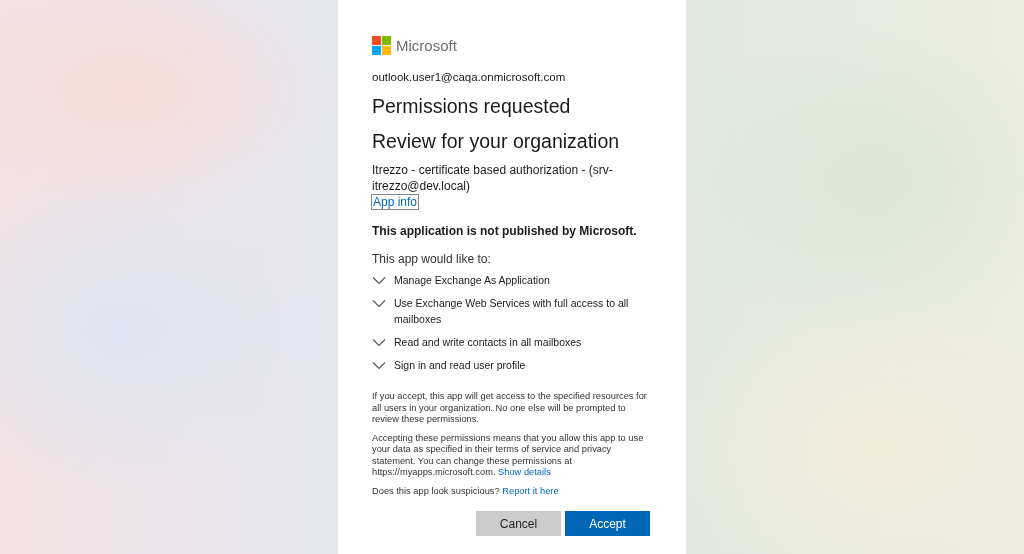 This screenshot has height=554, width=1024. Describe the element at coordinates (507, 365) in the screenshot. I see `permission-item: Sign in and read user profile` at that location.